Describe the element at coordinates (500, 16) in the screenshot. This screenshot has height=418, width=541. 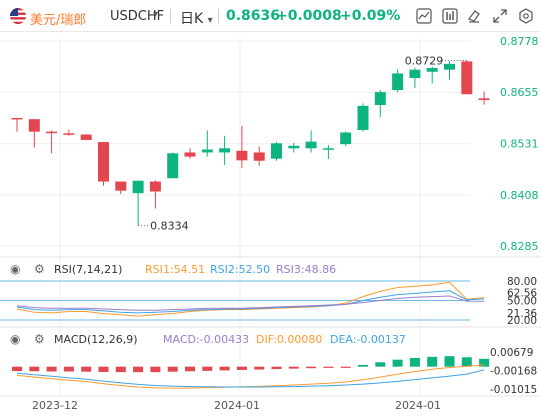
I see `expand-icon` at that location.